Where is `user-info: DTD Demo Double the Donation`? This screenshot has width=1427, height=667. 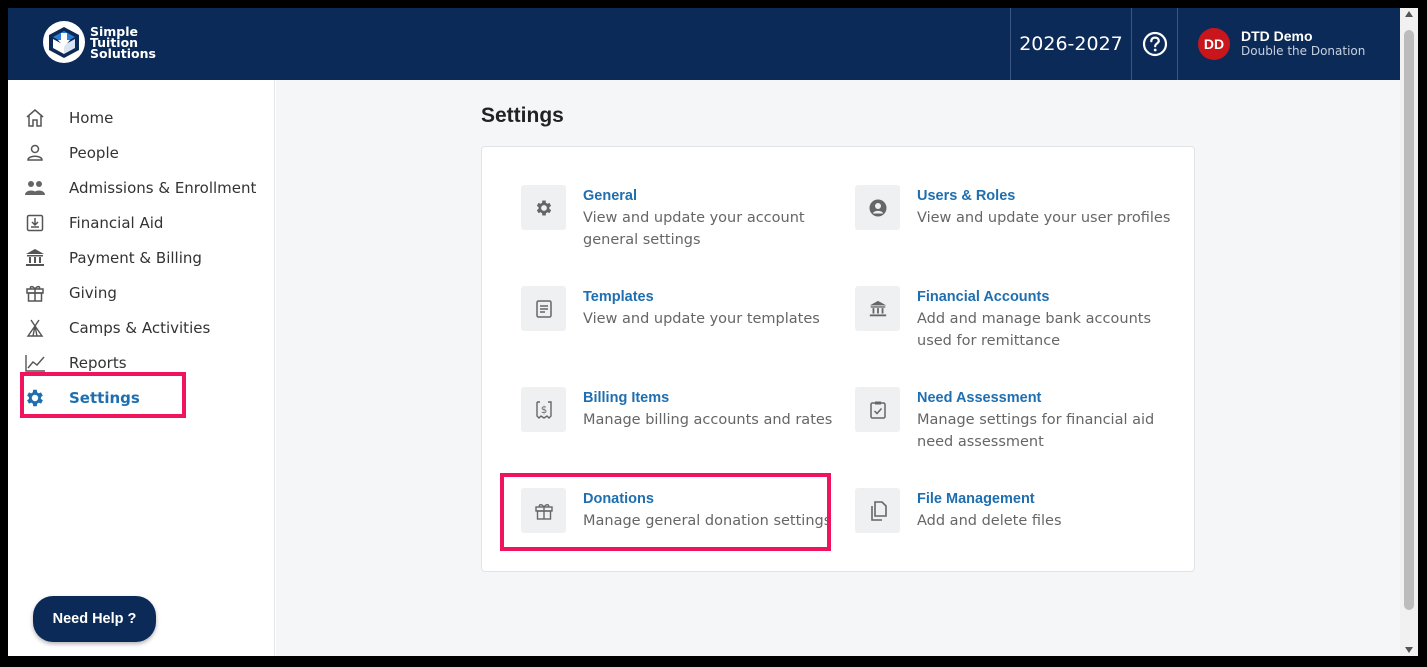
user-info: DTD Demo Double the Donation is located at coordinates (1303, 44).